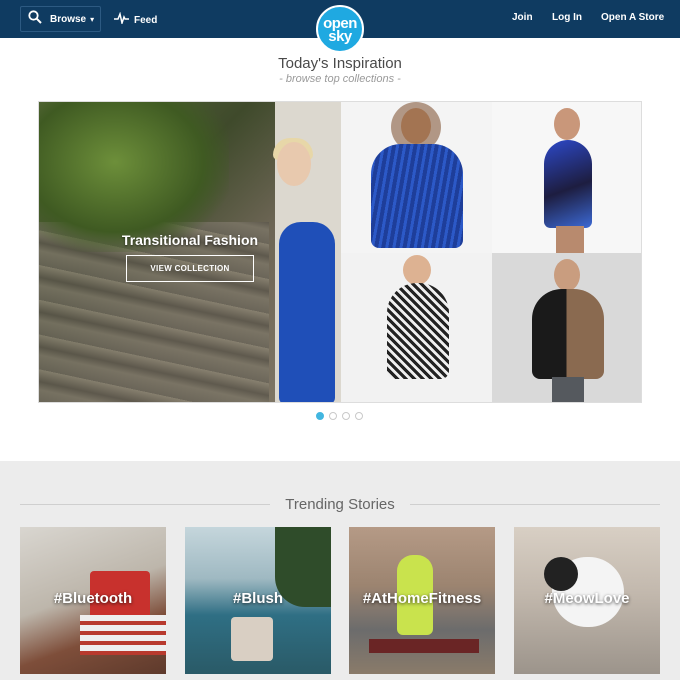  What do you see at coordinates (190, 268) in the screenshot?
I see `view-collection-button: VIEW COLLECTION` at bounding box center [190, 268].